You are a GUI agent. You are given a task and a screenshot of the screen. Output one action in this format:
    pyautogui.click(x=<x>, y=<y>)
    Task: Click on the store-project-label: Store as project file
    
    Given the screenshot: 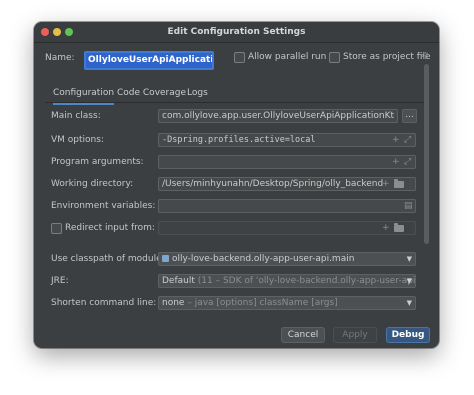 What is the action you would take?
    pyautogui.click(x=387, y=57)
    